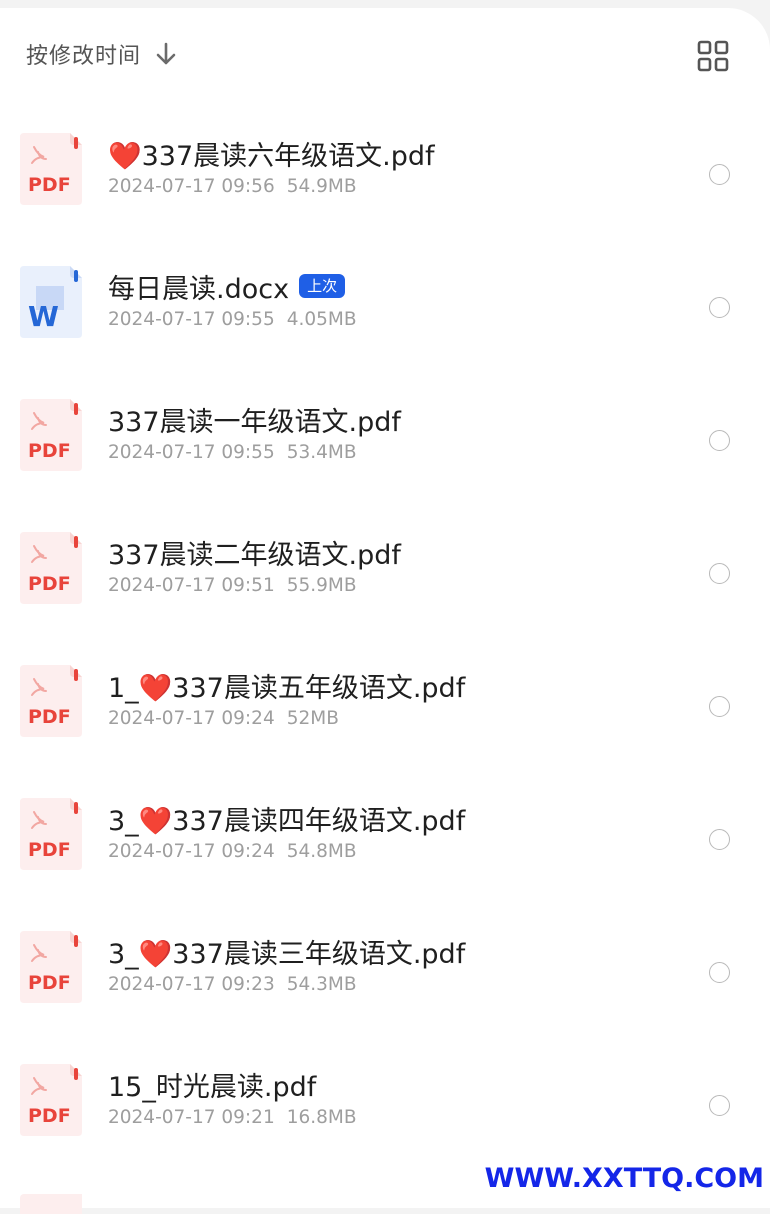 This screenshot has height=1214, width=770. What do you see at coordinates (388, 585) in the screenshot?
I see `file-meta: 2024-07-17 09:51 55.9MB` at bounding box center [388, 585].